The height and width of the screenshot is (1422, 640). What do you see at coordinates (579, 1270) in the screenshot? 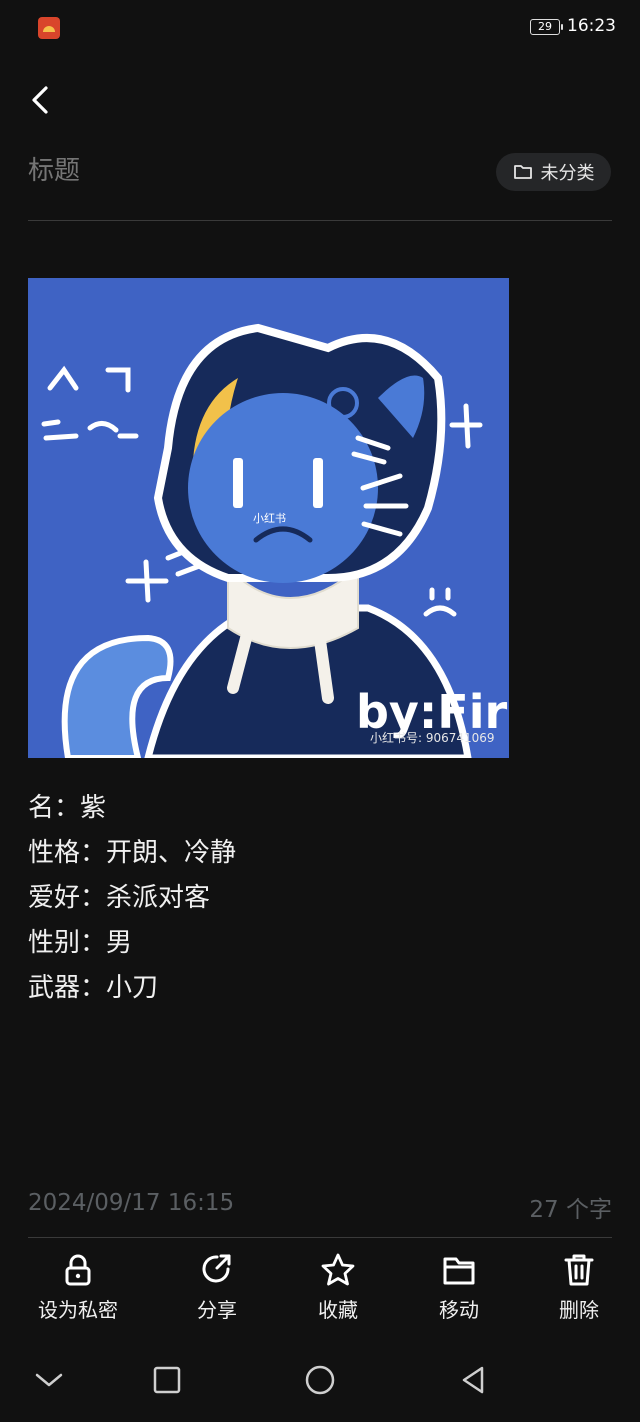
I see `trash-icon` at bounding box center [579, 1270].